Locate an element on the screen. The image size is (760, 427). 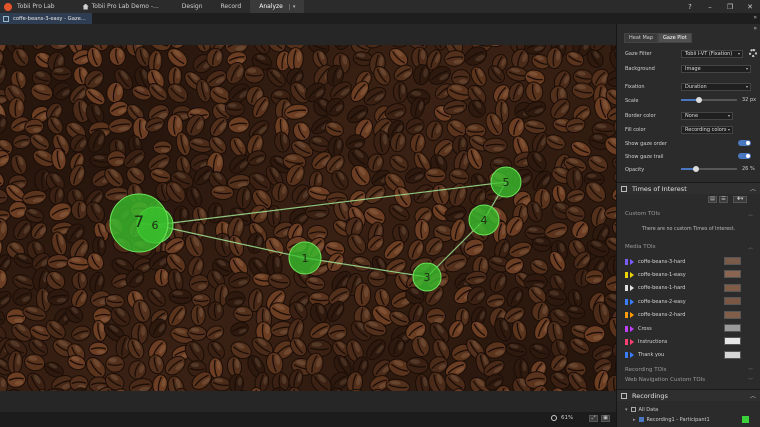
scale-label: Scale is located at coordinates (632, 100).